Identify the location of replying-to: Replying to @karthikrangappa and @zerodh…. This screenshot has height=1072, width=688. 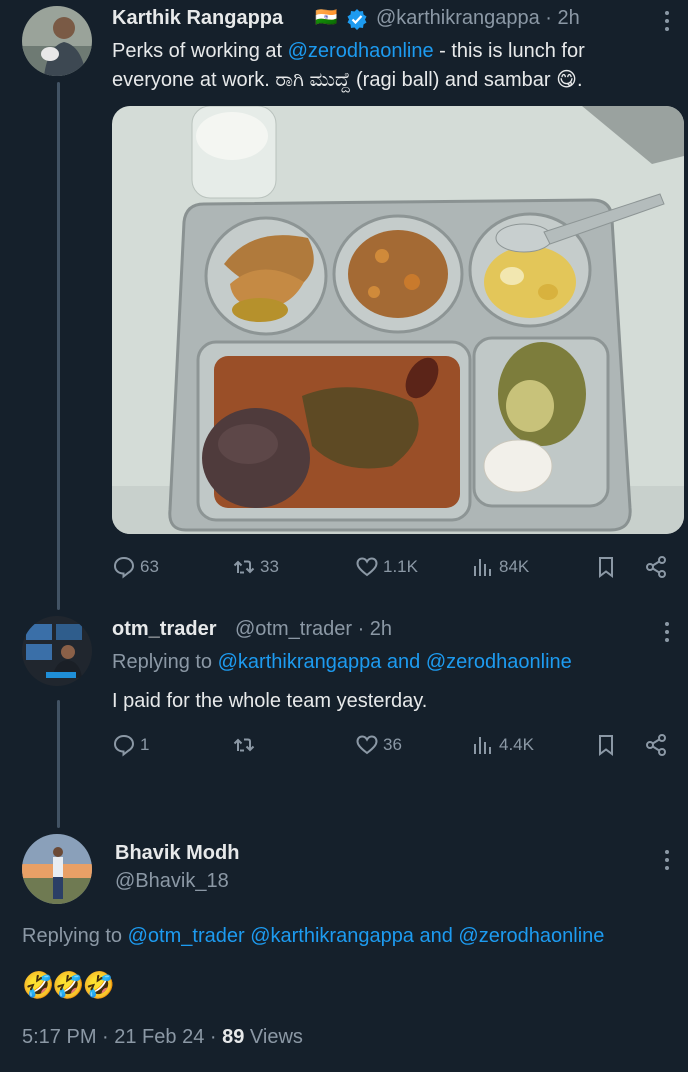
(342, 662).